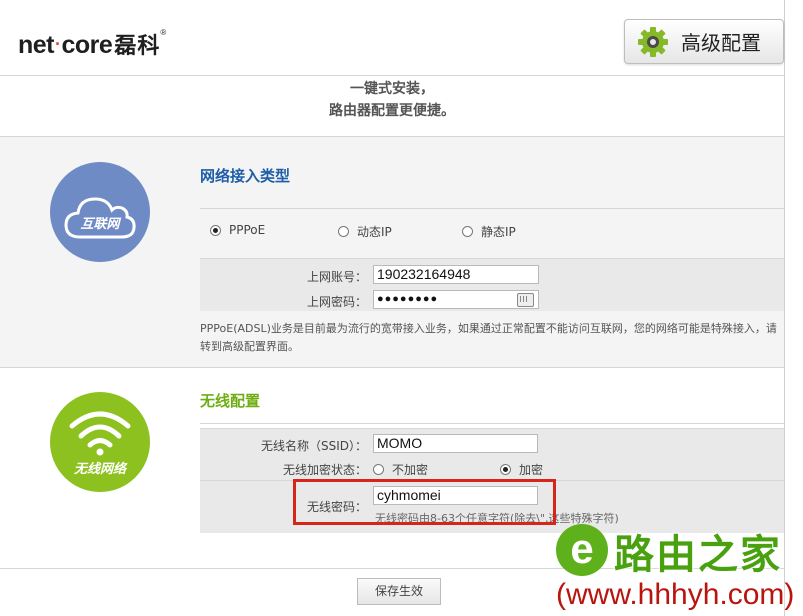 This screenshot has height=616, width=803. What do you see at coordinates (653, 41) in the screenshot?
I see `gear-icon` at bounding box center [653, 41].